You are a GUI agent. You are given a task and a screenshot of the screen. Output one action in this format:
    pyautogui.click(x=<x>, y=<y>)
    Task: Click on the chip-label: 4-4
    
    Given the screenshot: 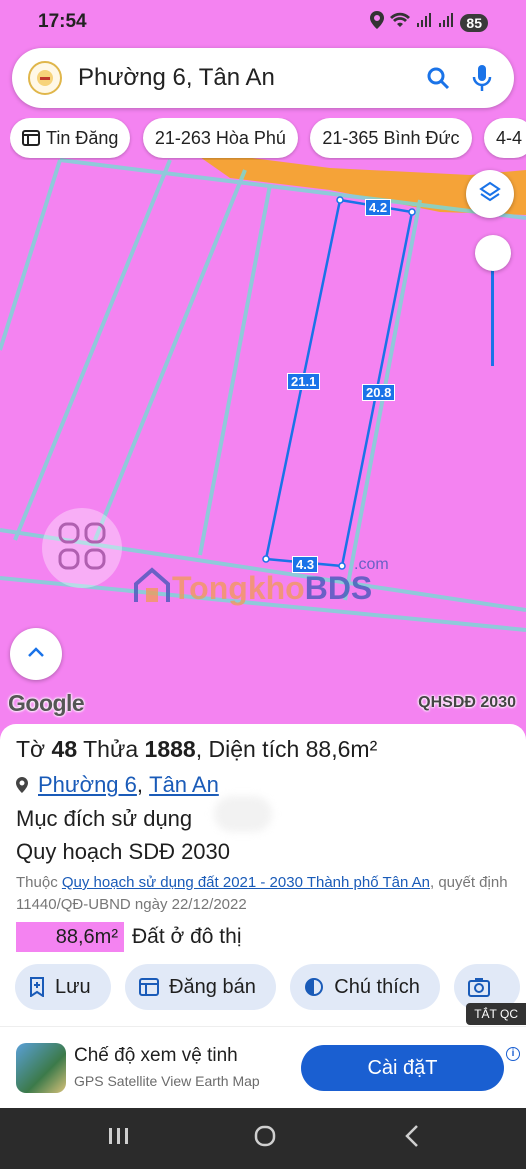 What is the action you would take?
    pyautogui.click(x=508, y=137)
    